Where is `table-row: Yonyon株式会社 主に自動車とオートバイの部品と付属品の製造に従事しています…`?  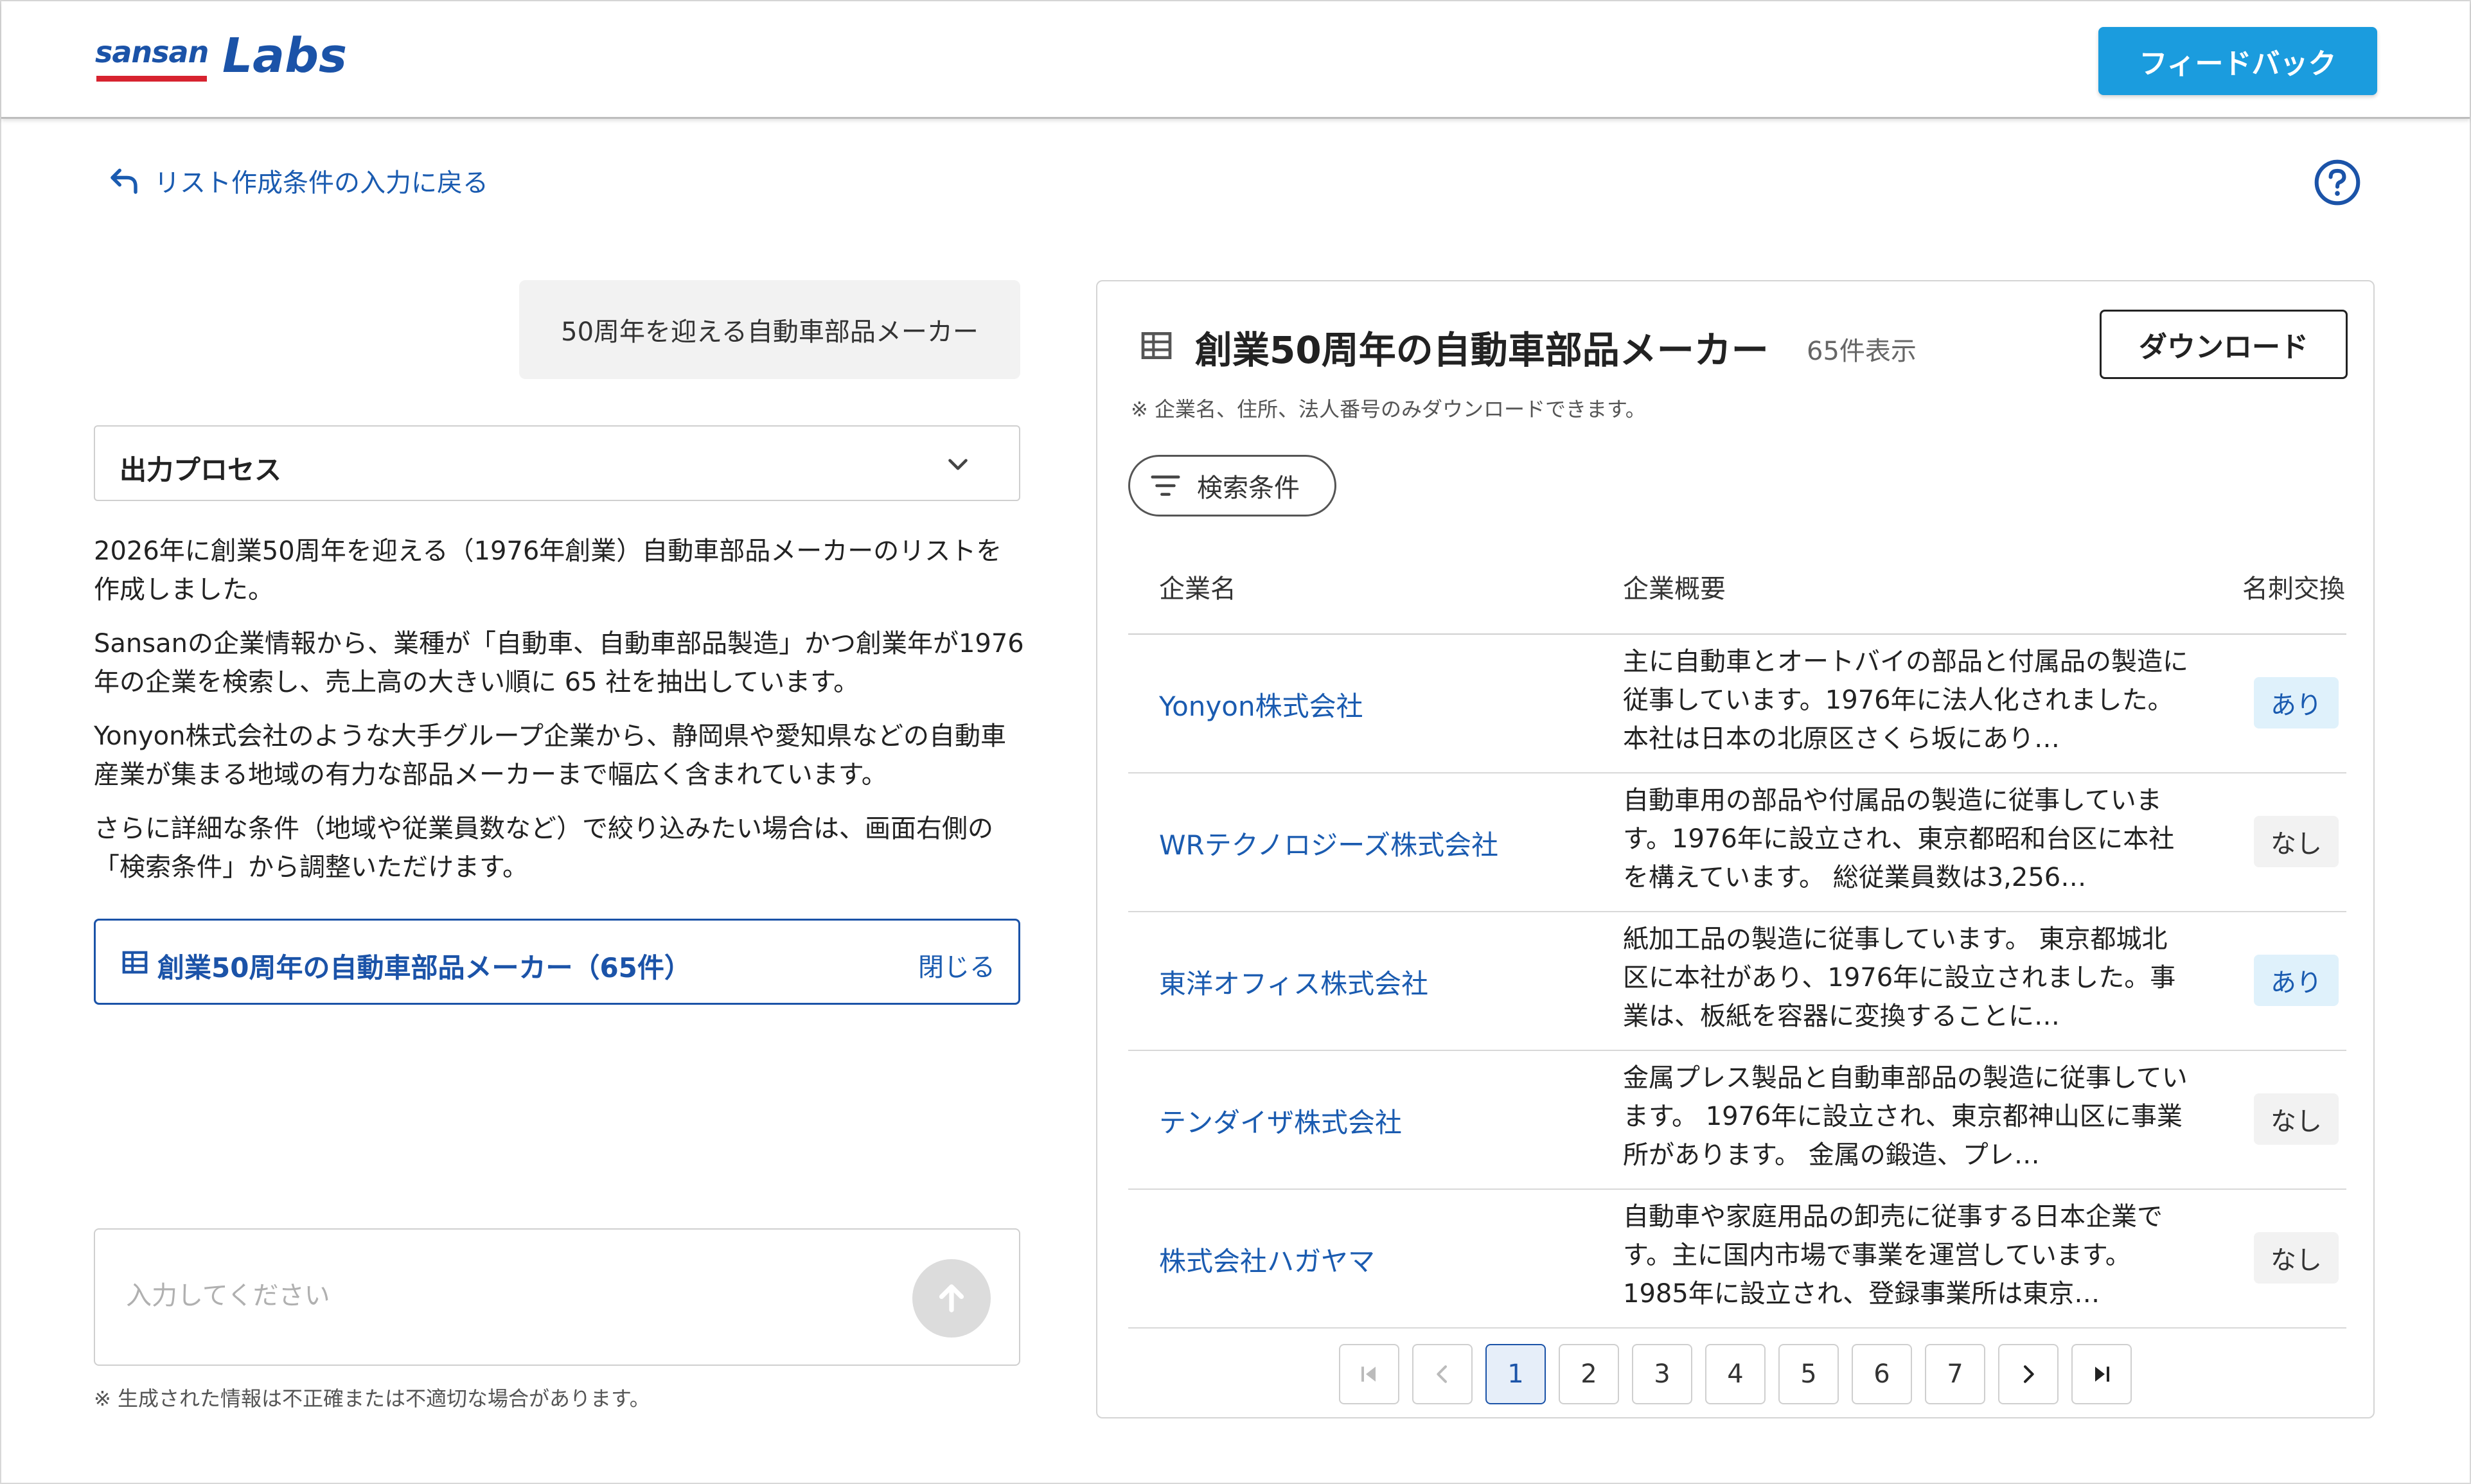
table-row: Yonyon株式会社 主に自動車とオートバイの部品と付属品の製造に従事しています… is located at coordinates (1737, 703).